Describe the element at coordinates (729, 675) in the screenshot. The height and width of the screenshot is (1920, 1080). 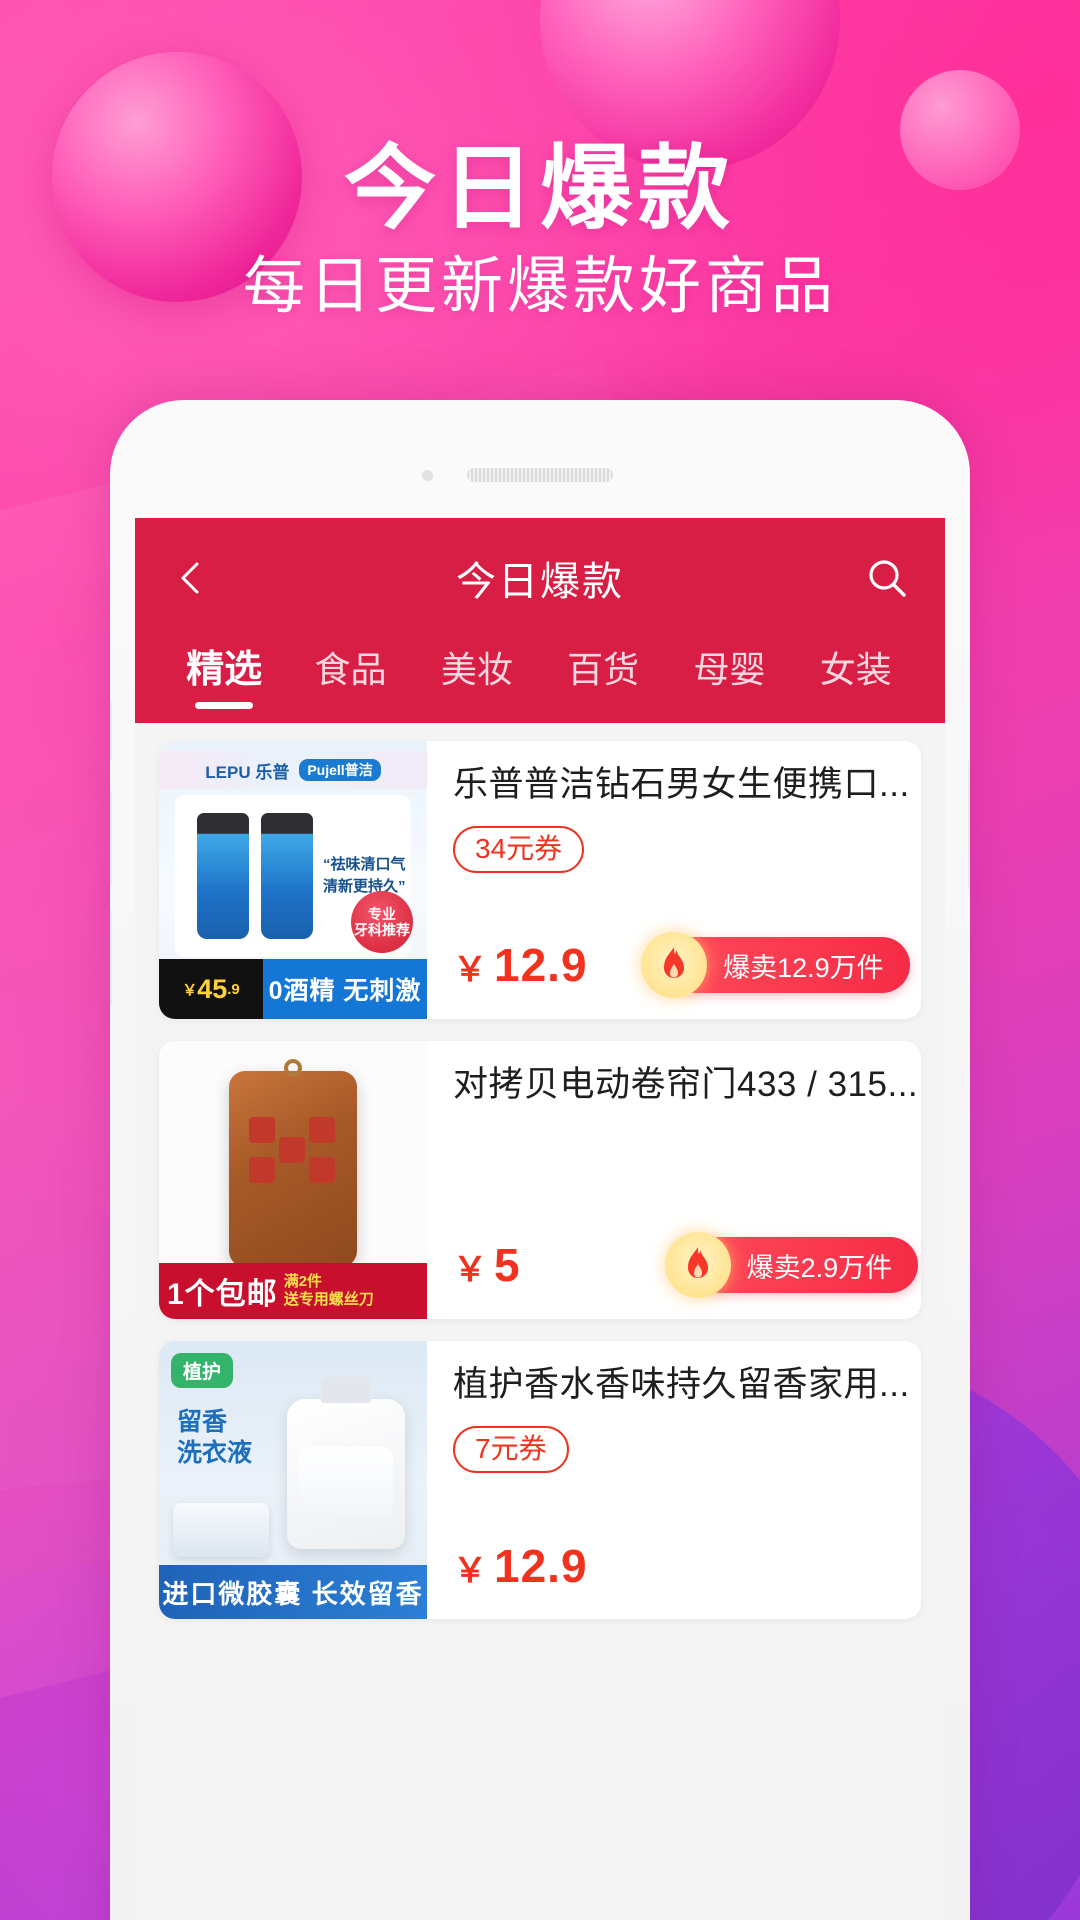
I see `tab-muying: 母婴` at that location.